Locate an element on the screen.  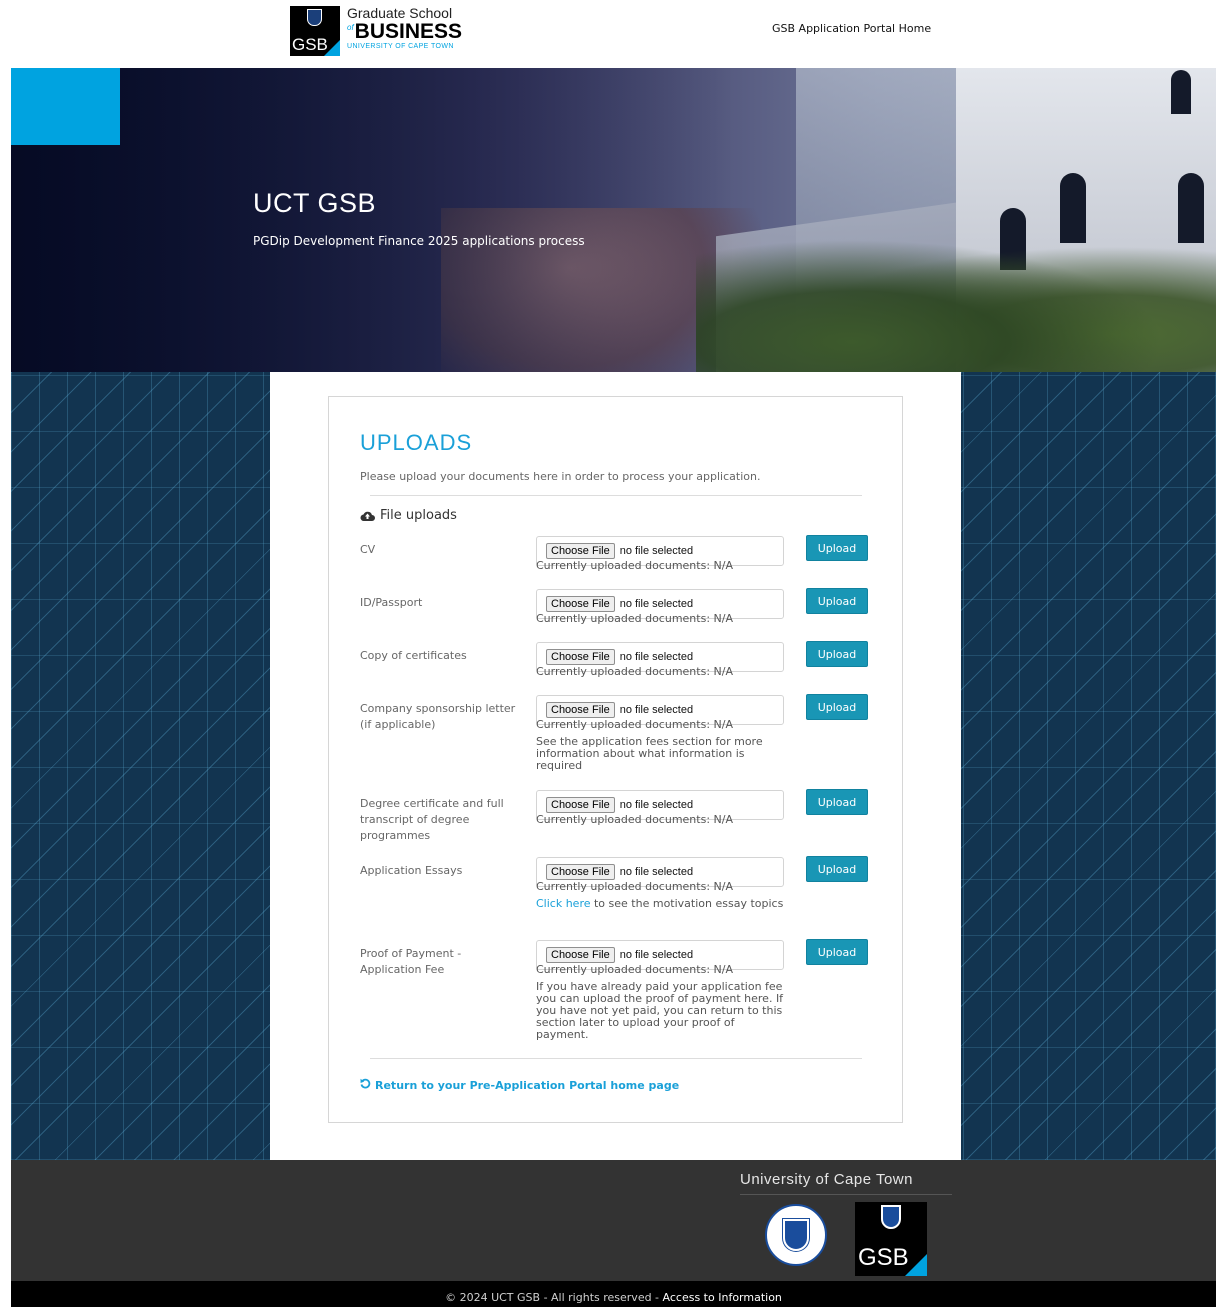
essays-upload-button: Upload is located at coordinates (837, 869).